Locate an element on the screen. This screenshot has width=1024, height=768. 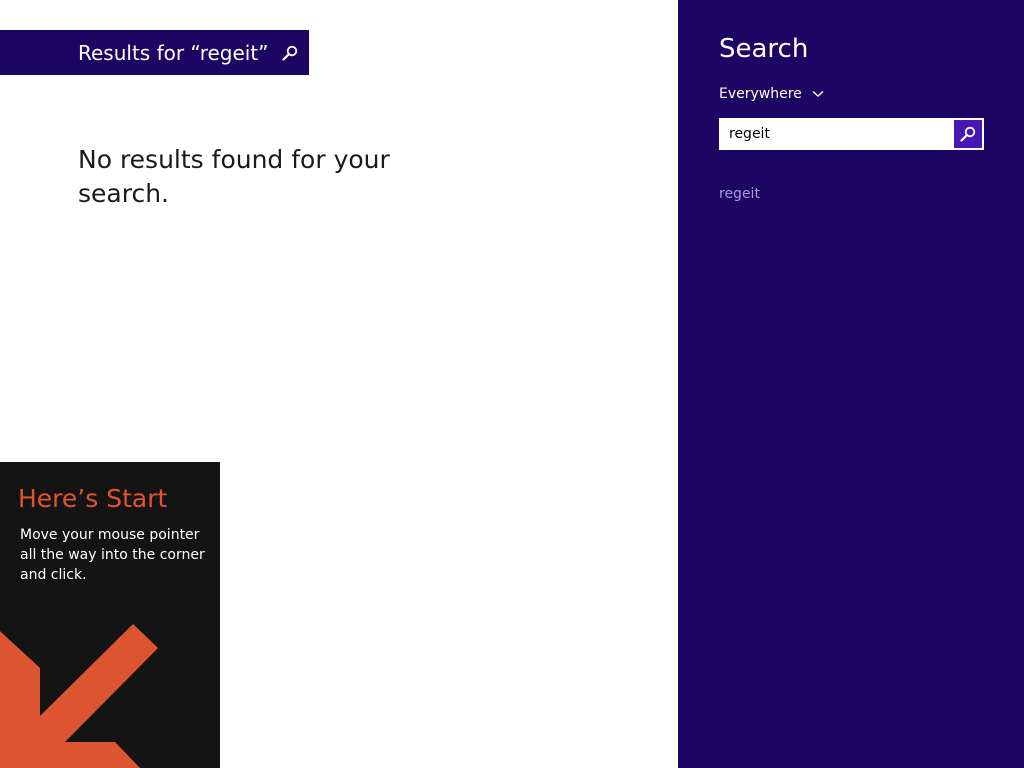
search-input is located at coordinates (836, 134).